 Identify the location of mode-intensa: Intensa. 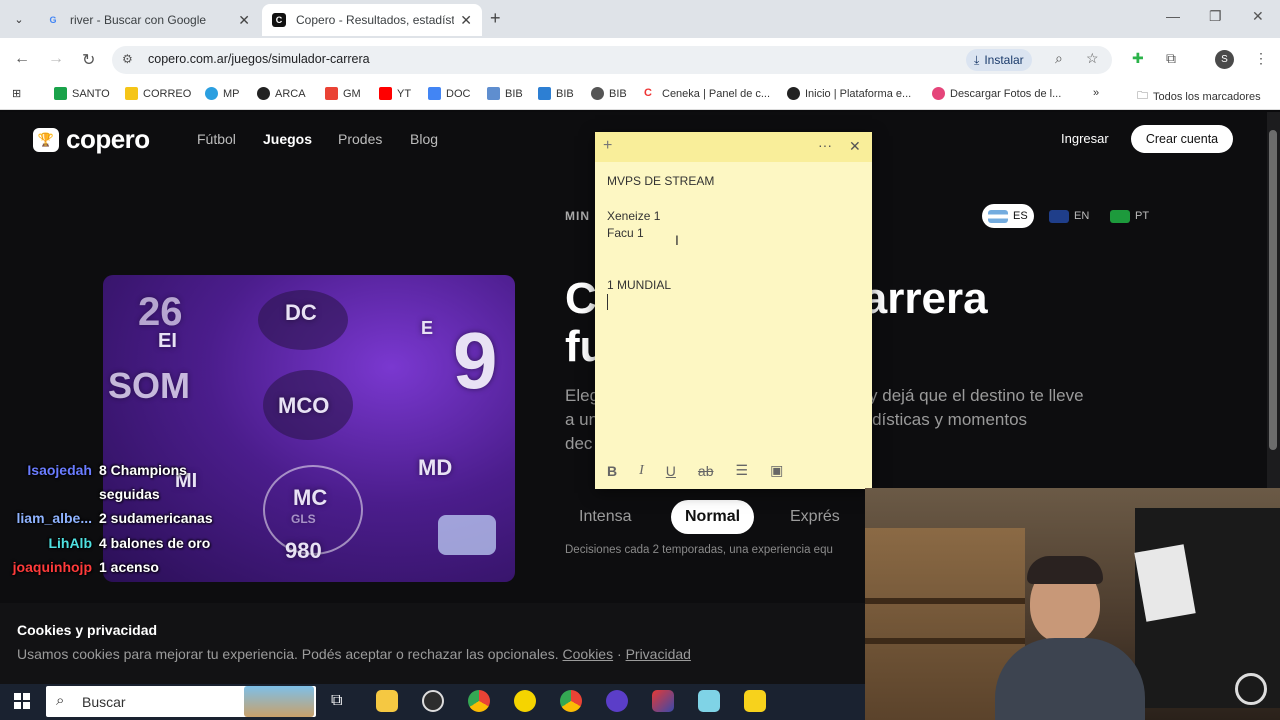
(605, 517).